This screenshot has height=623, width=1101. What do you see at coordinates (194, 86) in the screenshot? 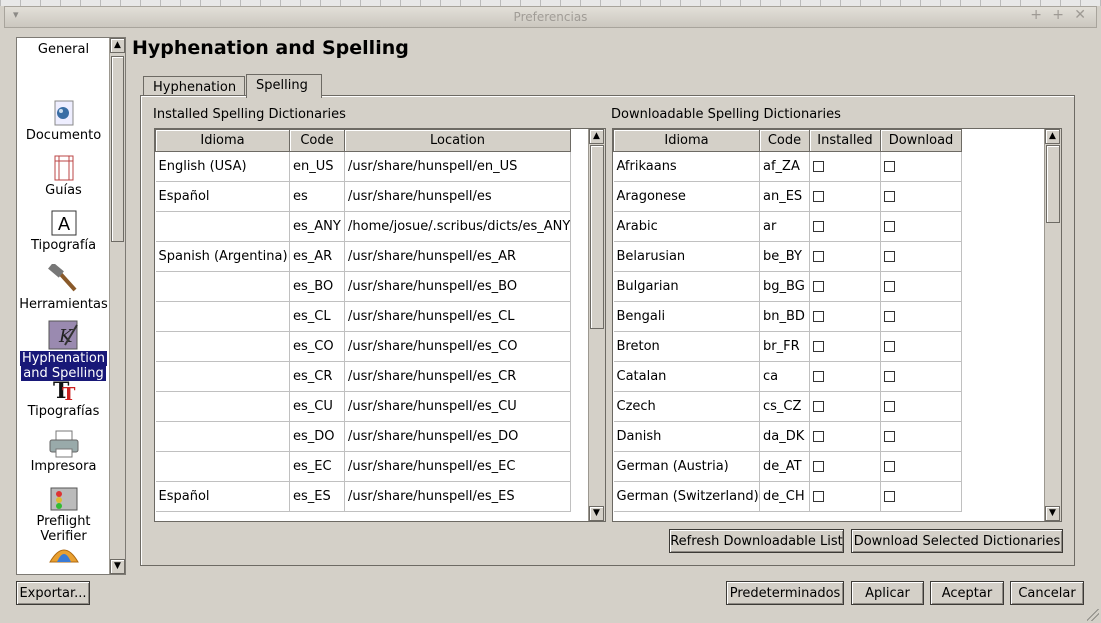
I see `tab-hyphenation: Hyphenation` at bounding box center [194, 86].